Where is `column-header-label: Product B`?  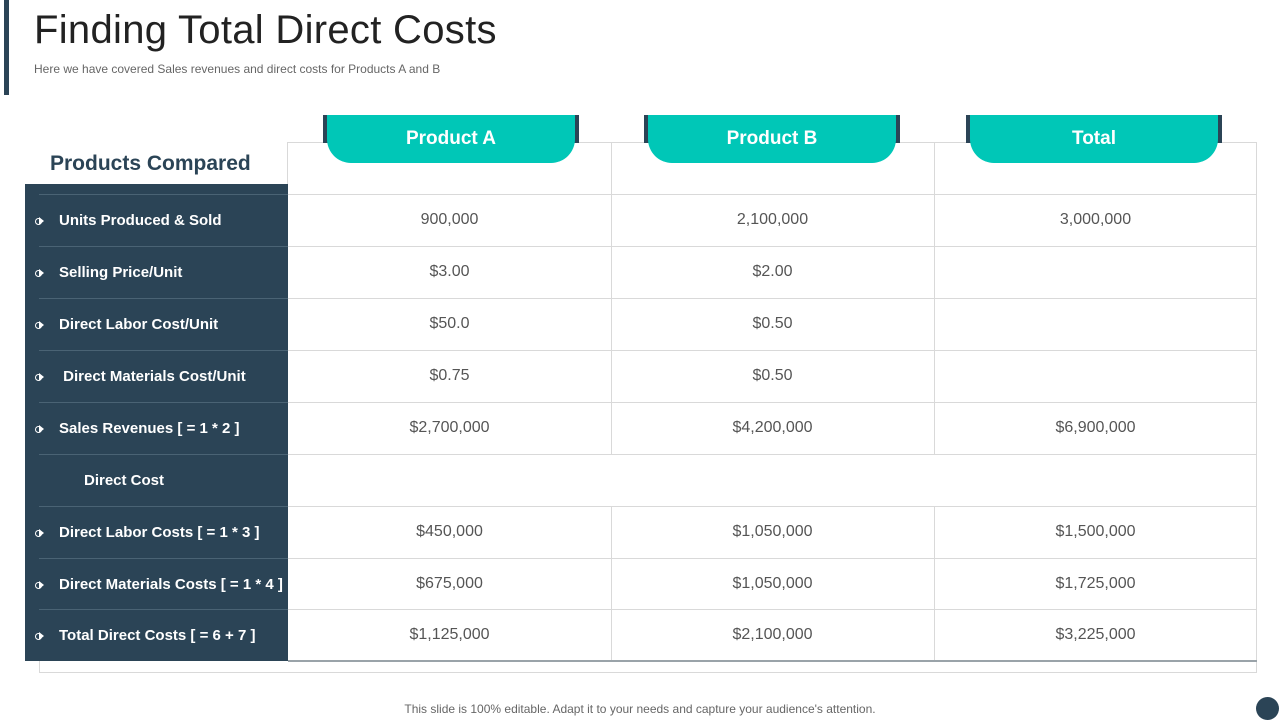 column-header-label: Product B is located at coordinates (772, 139).